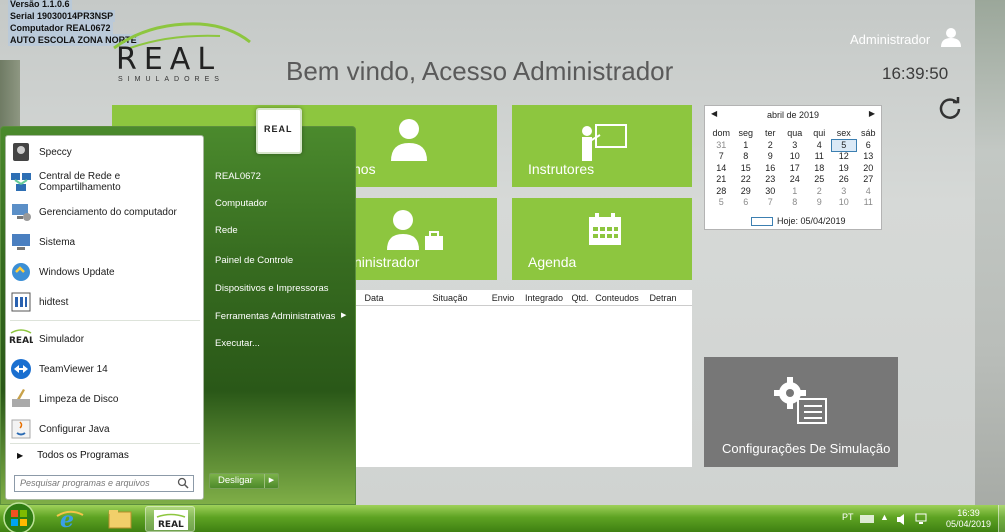 The height and width of the screenshot is (532, 1005). What do you see at coordinates (106, 272) in the screenshot?
I see `start-item-windows-update: Windows Update` at bounding box center [106, 272].